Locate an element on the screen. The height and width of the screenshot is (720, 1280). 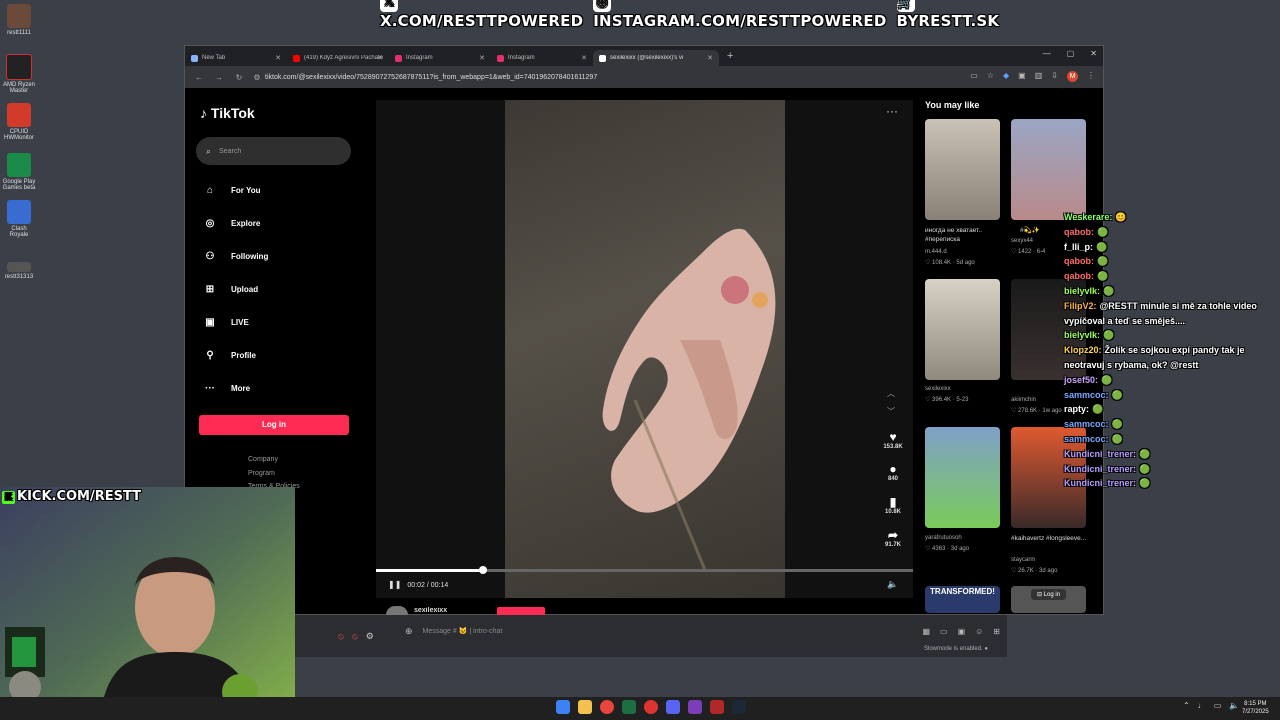
profile-avatar: M is located at coordinates (1072, 76).